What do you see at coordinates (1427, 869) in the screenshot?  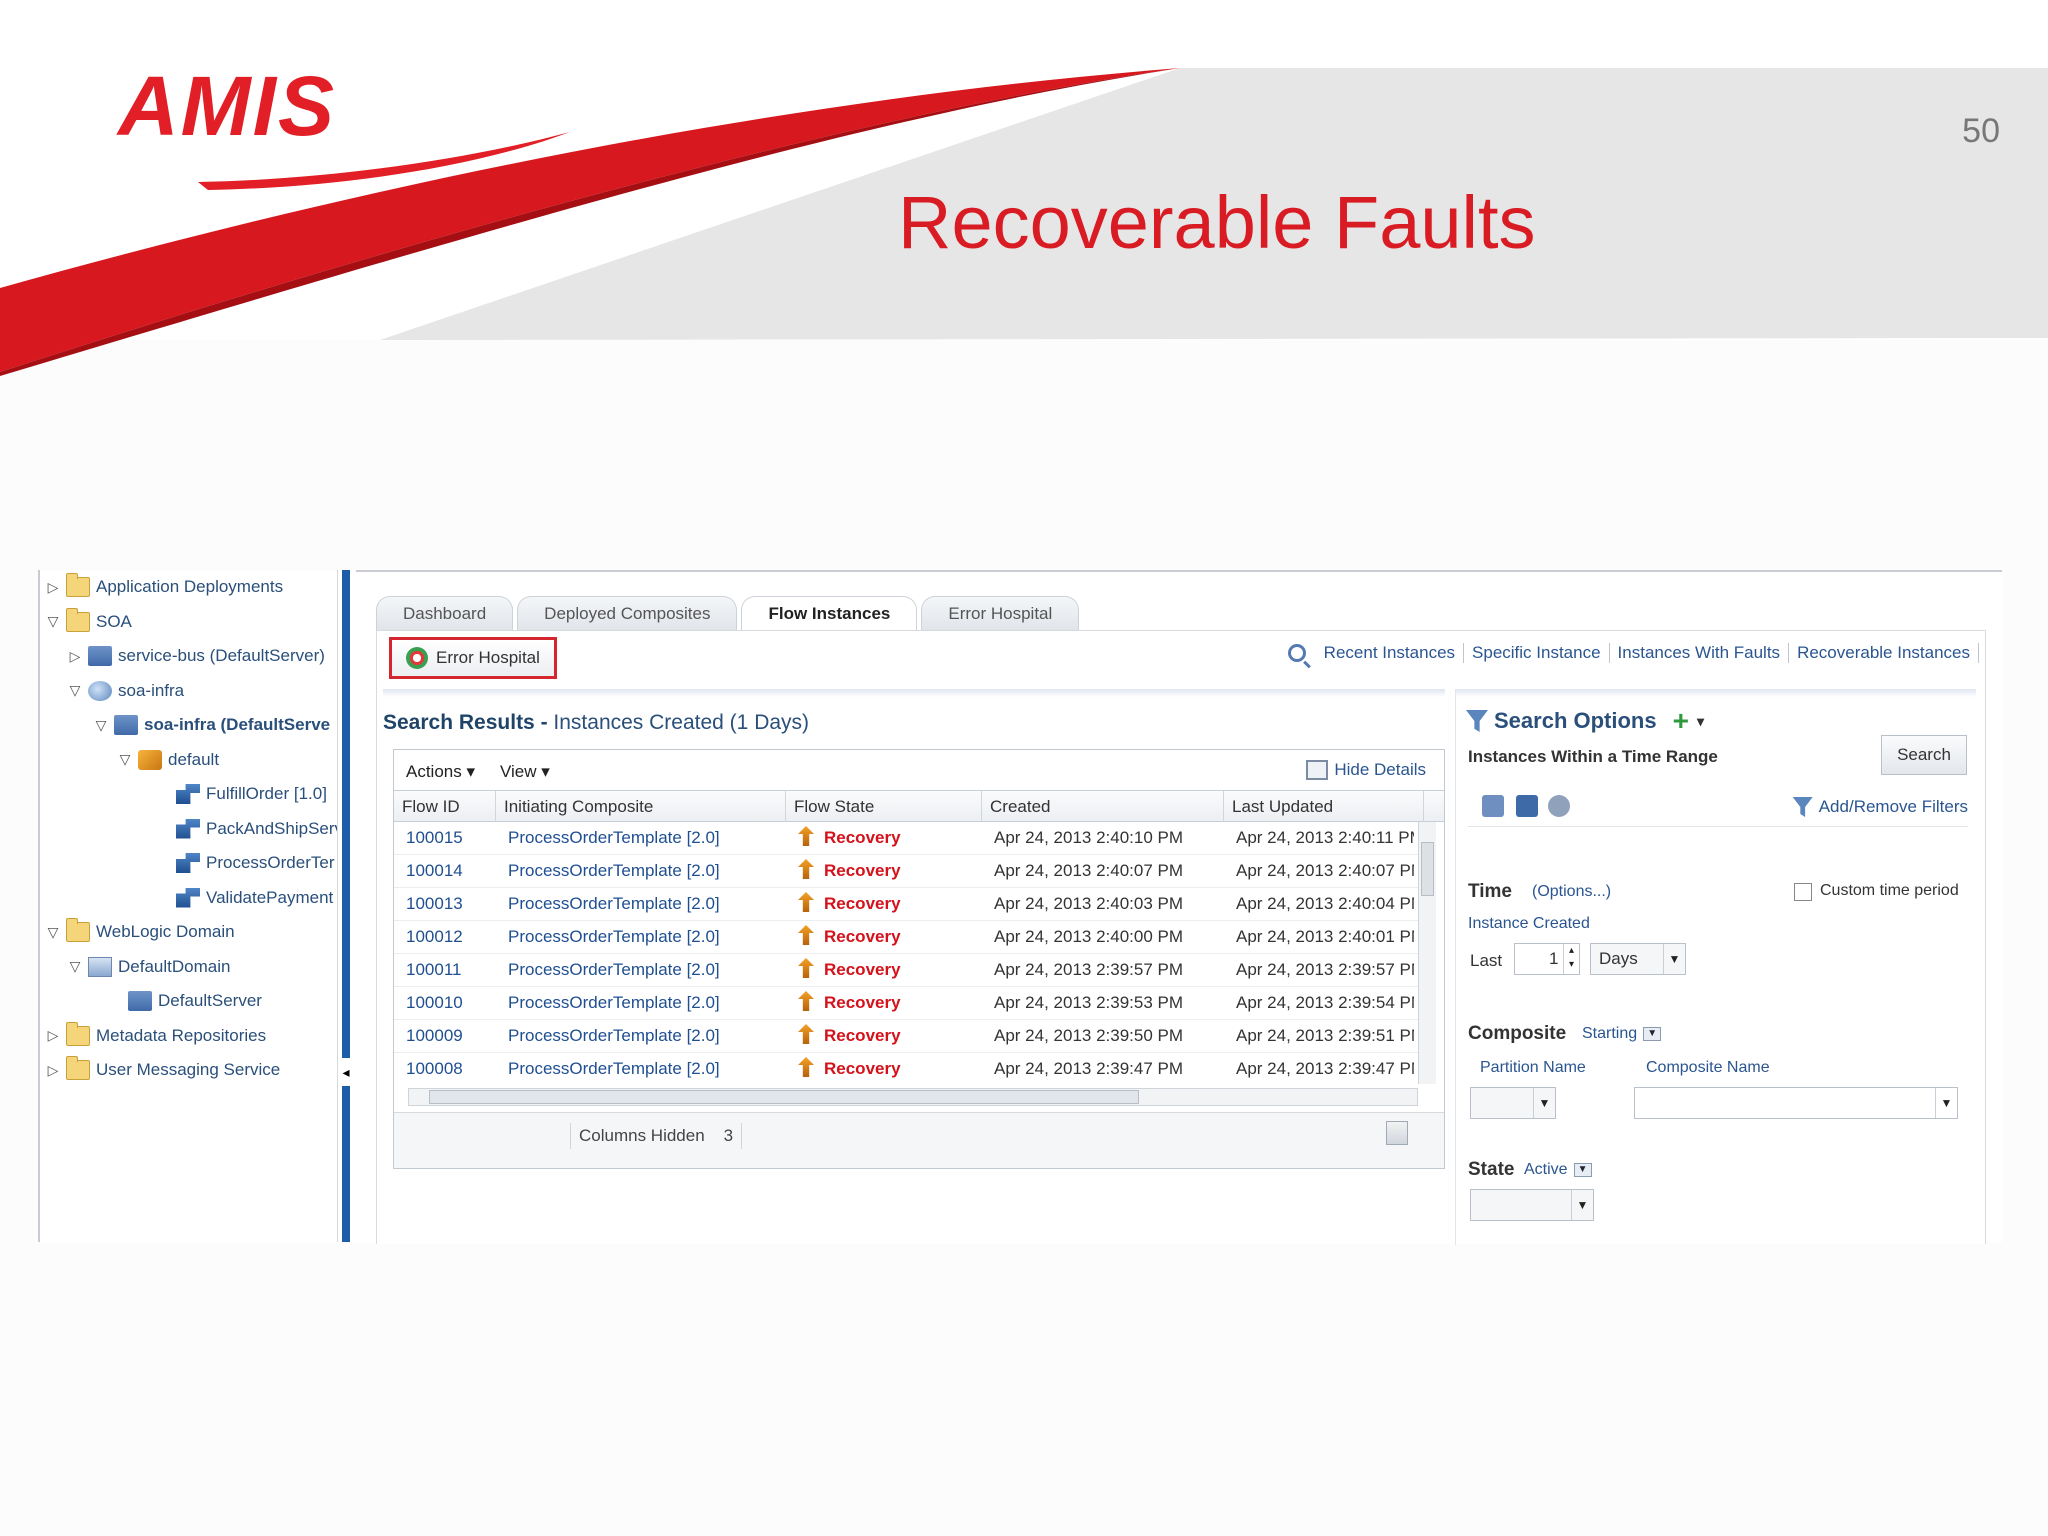 I see `vertical-scroll-thumb` at bounding box center [1427, 869].